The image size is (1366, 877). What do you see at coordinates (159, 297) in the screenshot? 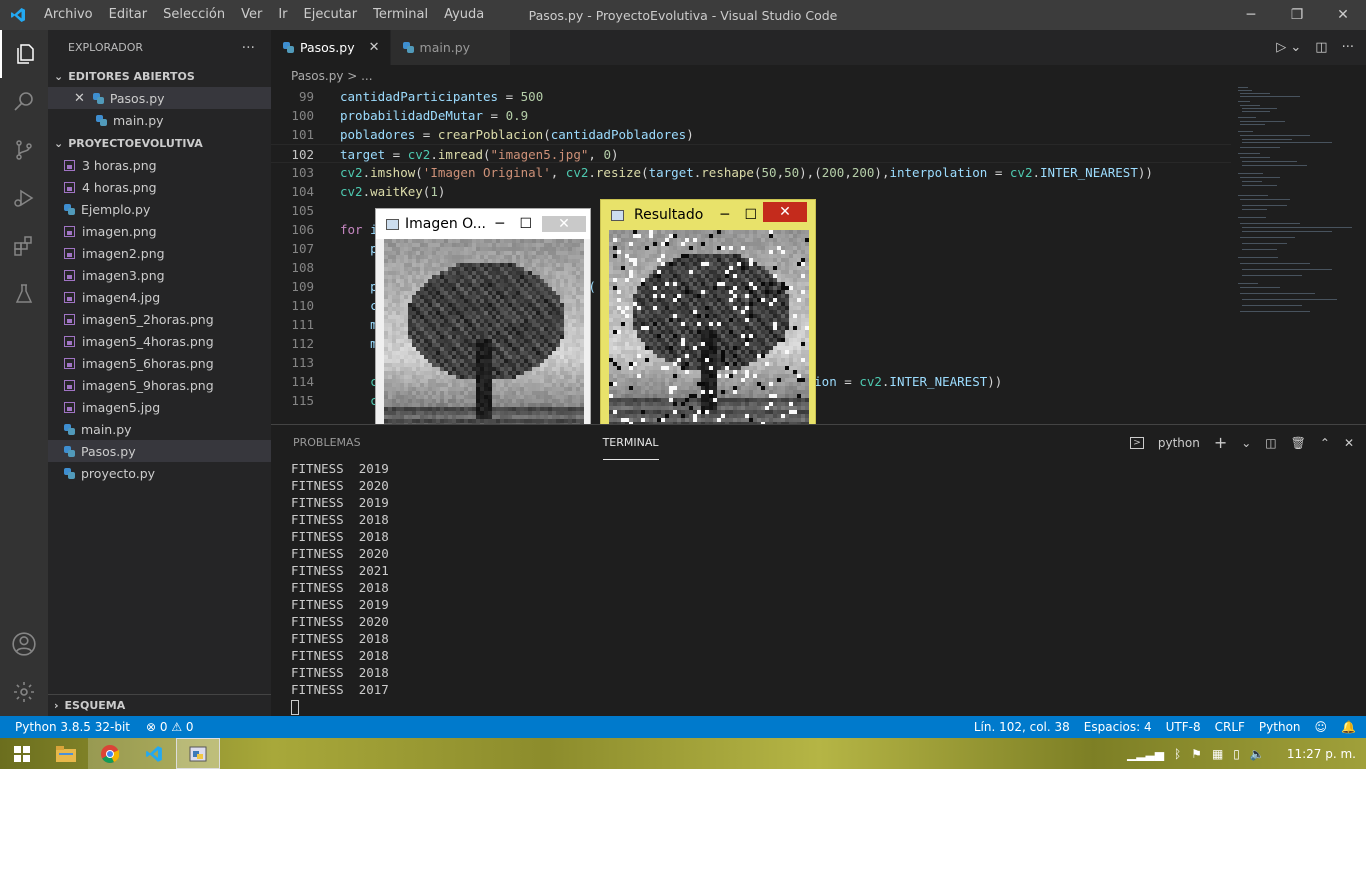
I see `file-item: imagen4.jpg` at bounding box center [159, 297].